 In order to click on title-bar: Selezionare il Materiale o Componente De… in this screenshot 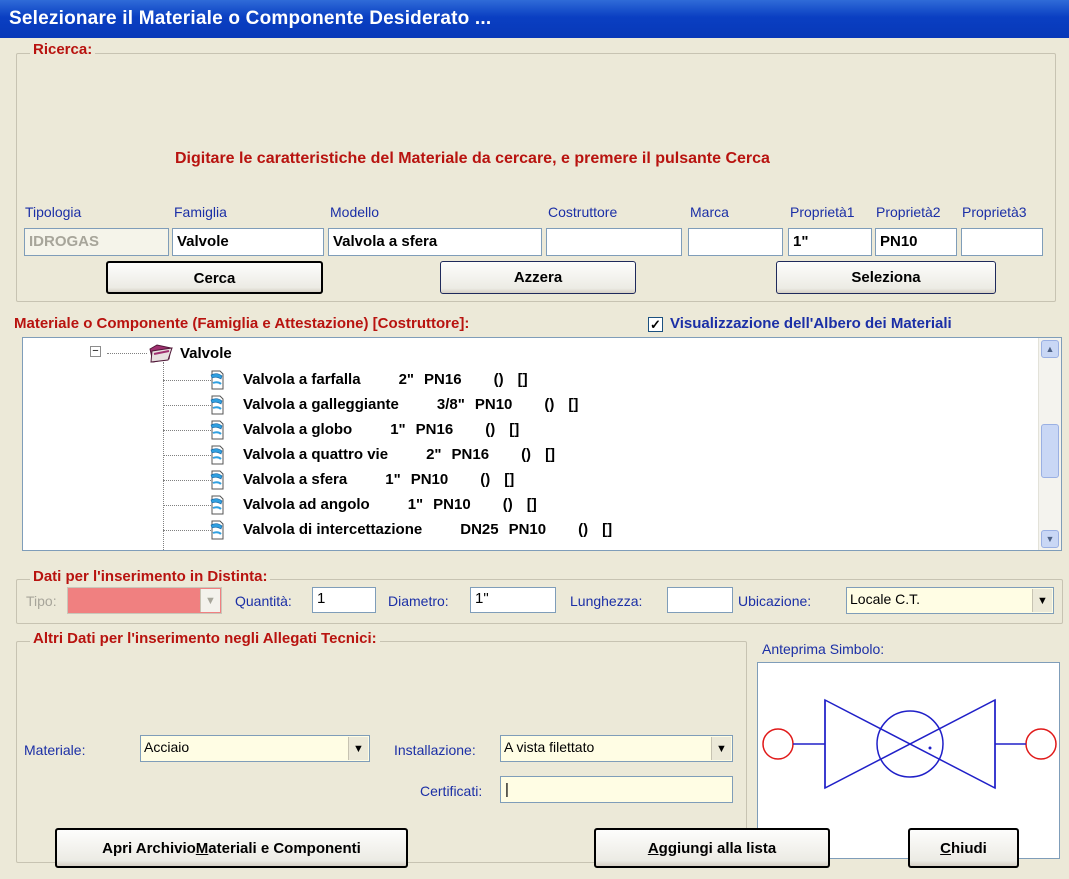, I will do `click(534, 19)`.